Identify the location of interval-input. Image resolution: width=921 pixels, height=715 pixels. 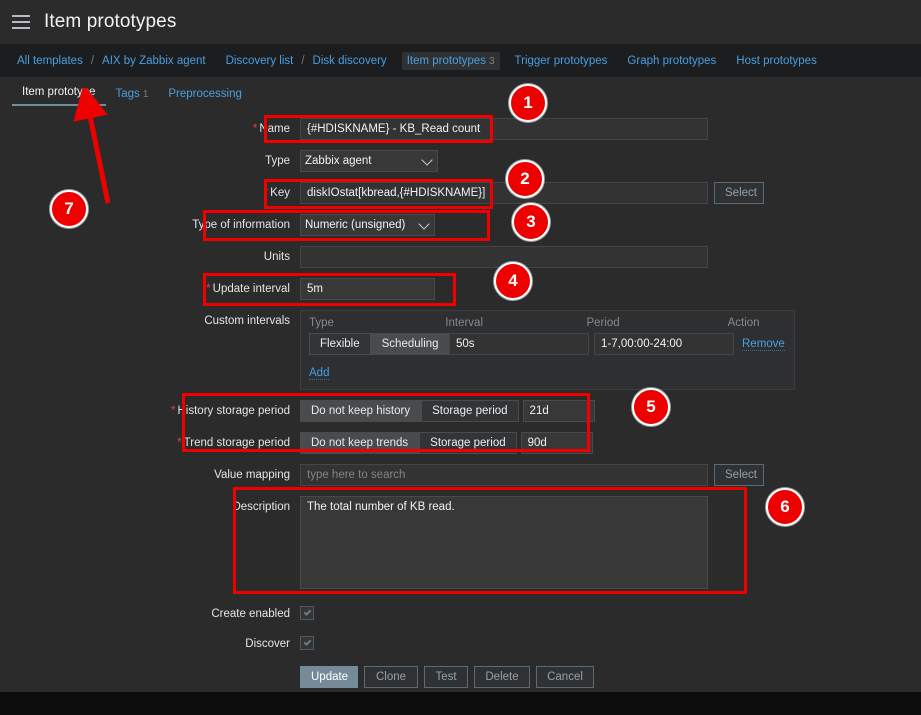
(519, 344).